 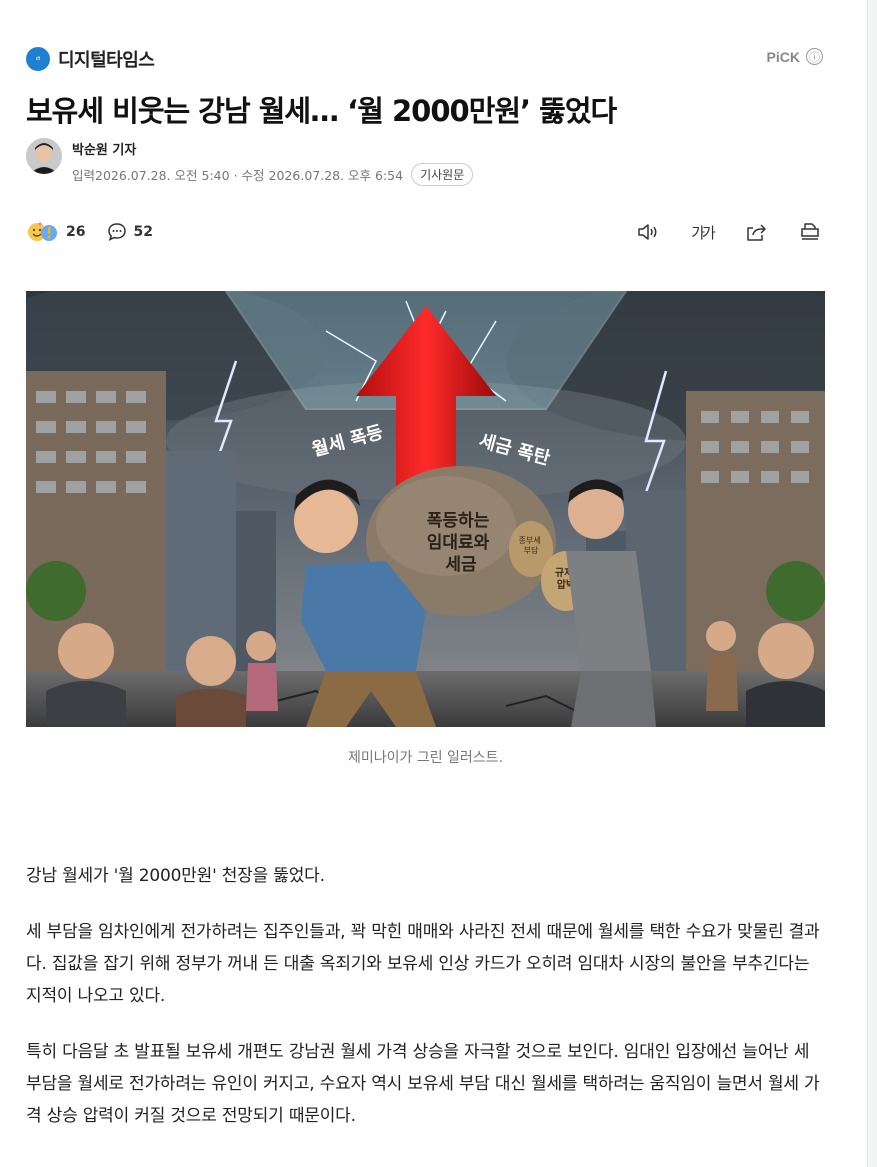 What do you see at coordinates (458, 521) in the screenshot?
I see `rock-label-line1: 폭등하는` at bounding box center [458, 521].